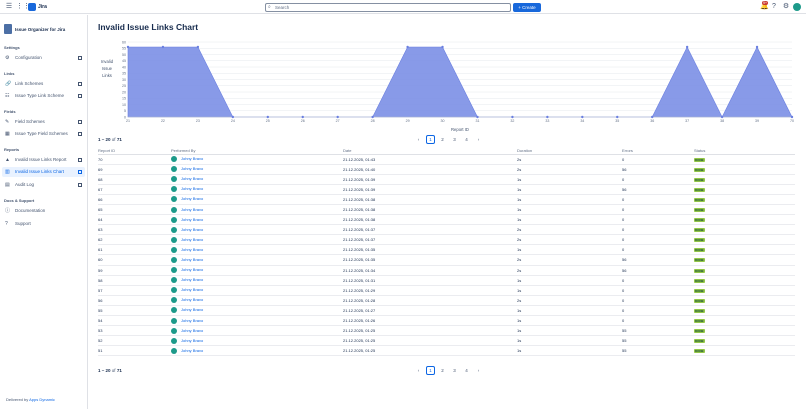 The image size is (806, 409). Describe the element at coordinates (43, 172) in the screenshot. I see `sidebar-item-invalid-issue-links-chart: ▥ Invalid Issue Links Chart` at that location.